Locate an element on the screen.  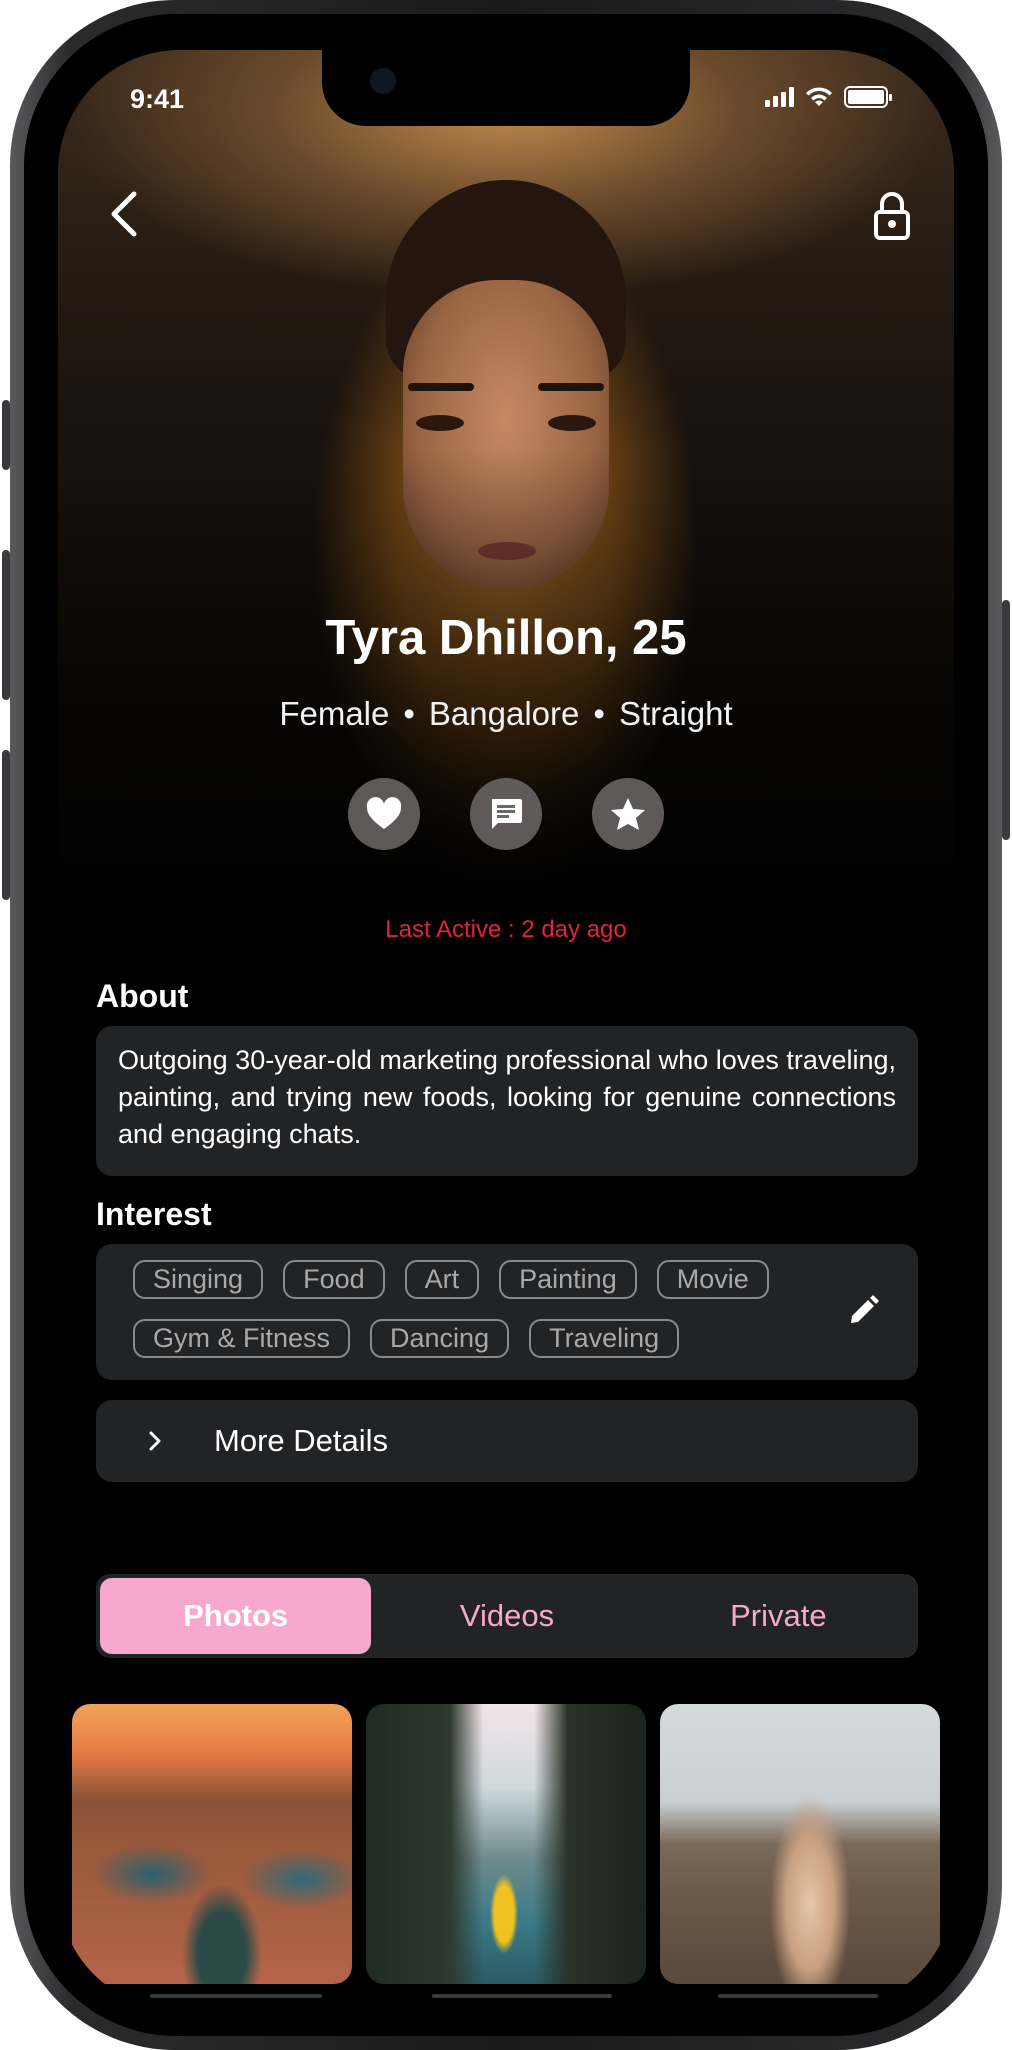
interest-chip: Painting is located at coordinates (568, 1279).